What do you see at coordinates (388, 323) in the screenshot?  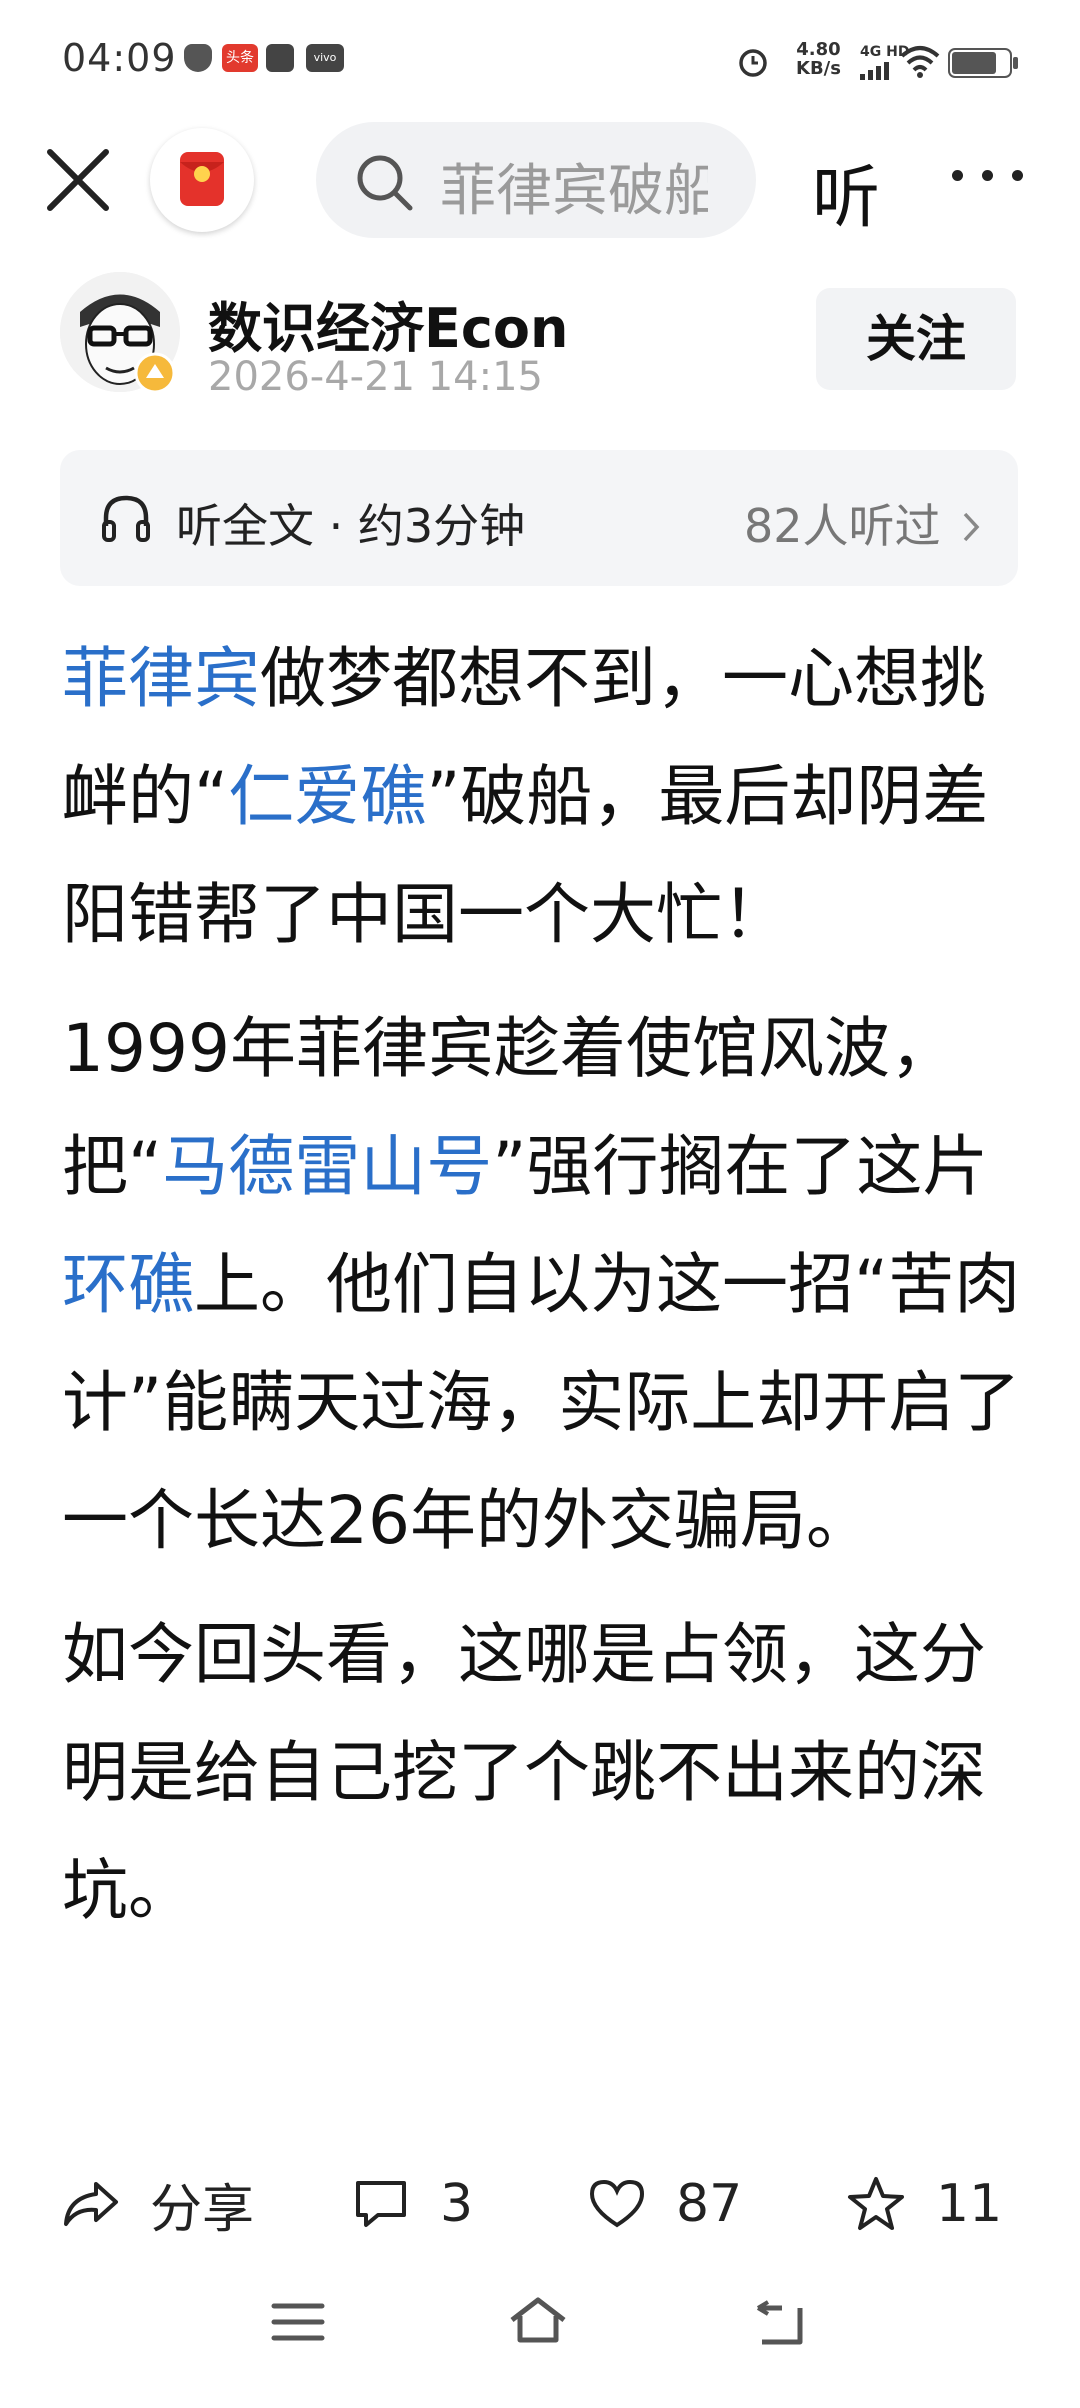 I see `author-name: 数识经济Econ` at bounding box center [388, 323].